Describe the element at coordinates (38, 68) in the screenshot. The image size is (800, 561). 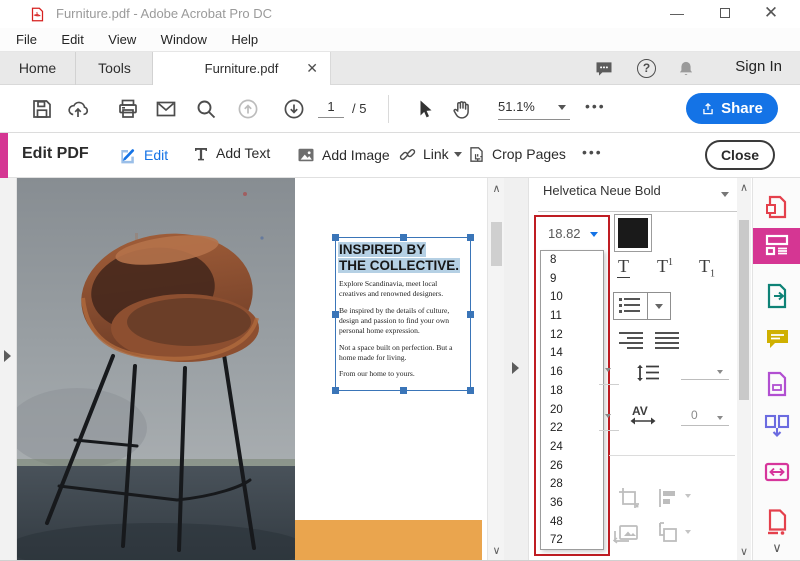
I see `tab-home: Home` at that location.